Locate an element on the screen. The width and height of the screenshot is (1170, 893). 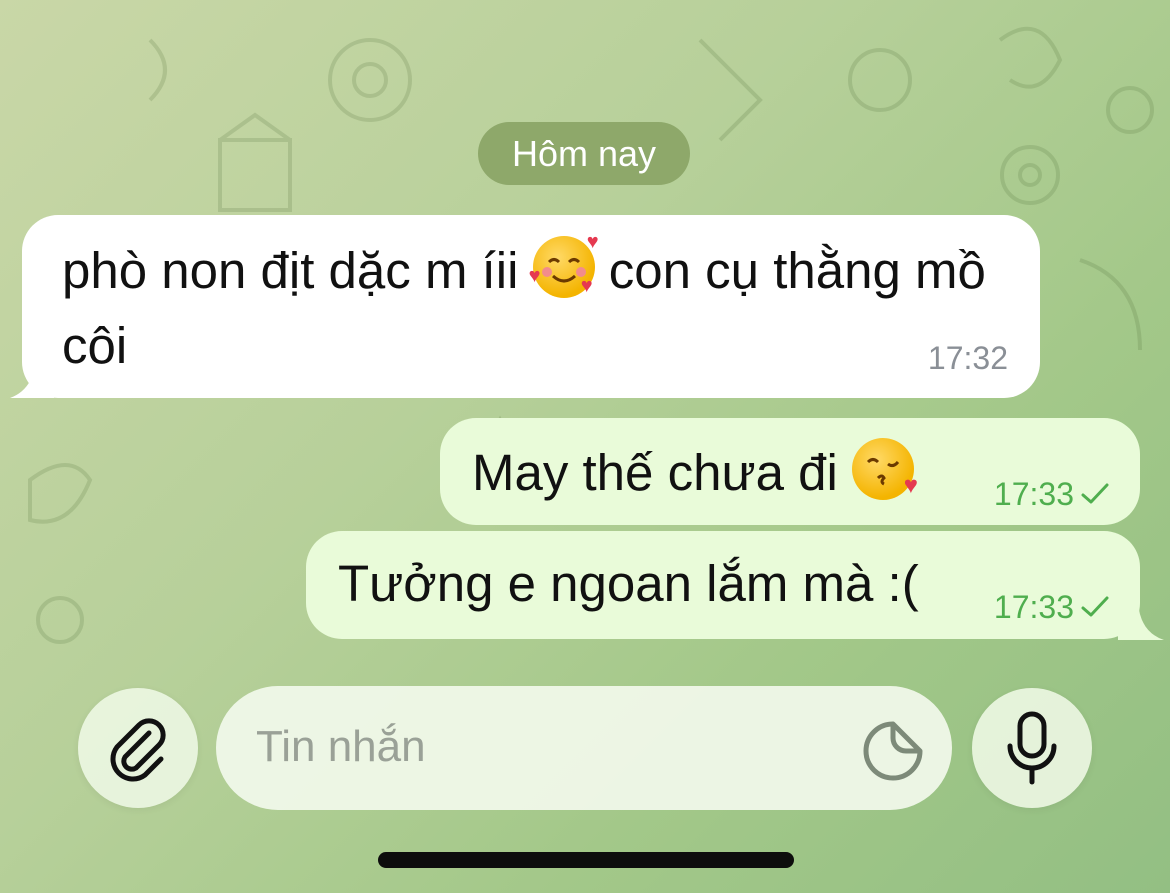
paperclip-icon is located at coordinates (138, 750).